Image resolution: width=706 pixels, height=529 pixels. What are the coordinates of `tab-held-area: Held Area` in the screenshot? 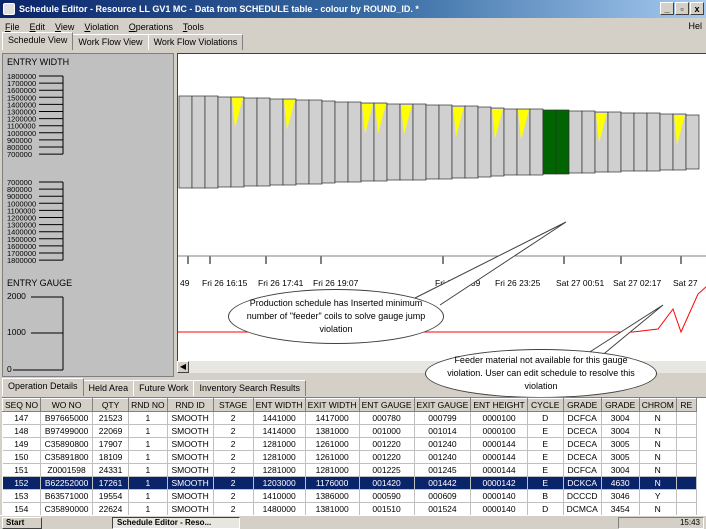 It's located at (108, 388).